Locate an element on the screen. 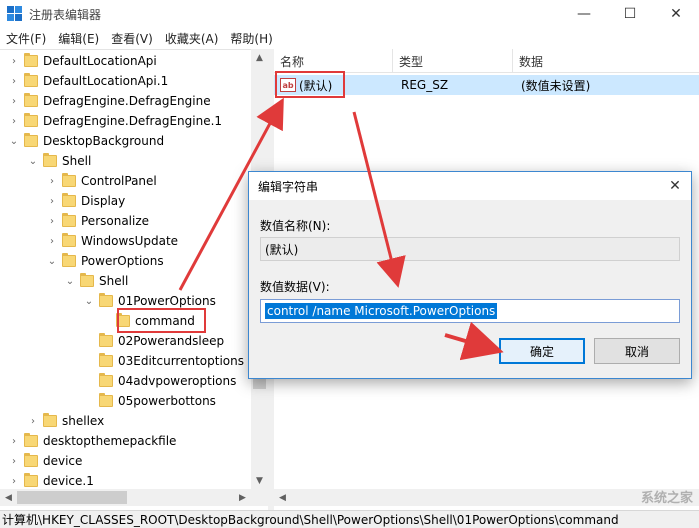 The image size is (699, 528). tree-item: ⌄ PowerOptions is located at coordinates (105, 261).